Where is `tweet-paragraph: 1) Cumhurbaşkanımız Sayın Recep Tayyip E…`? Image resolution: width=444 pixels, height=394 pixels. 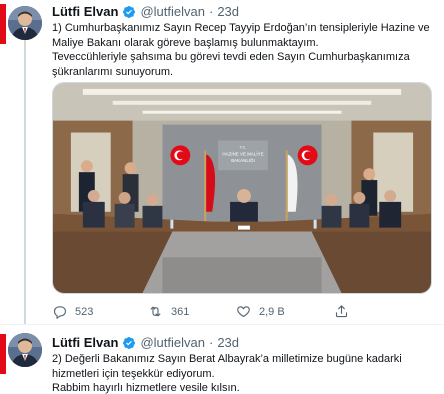
tweet-paragraph: 1) Cumhurbaşkanımız Sayın Recep Tayyip E… is located at coordinates (241, 35).